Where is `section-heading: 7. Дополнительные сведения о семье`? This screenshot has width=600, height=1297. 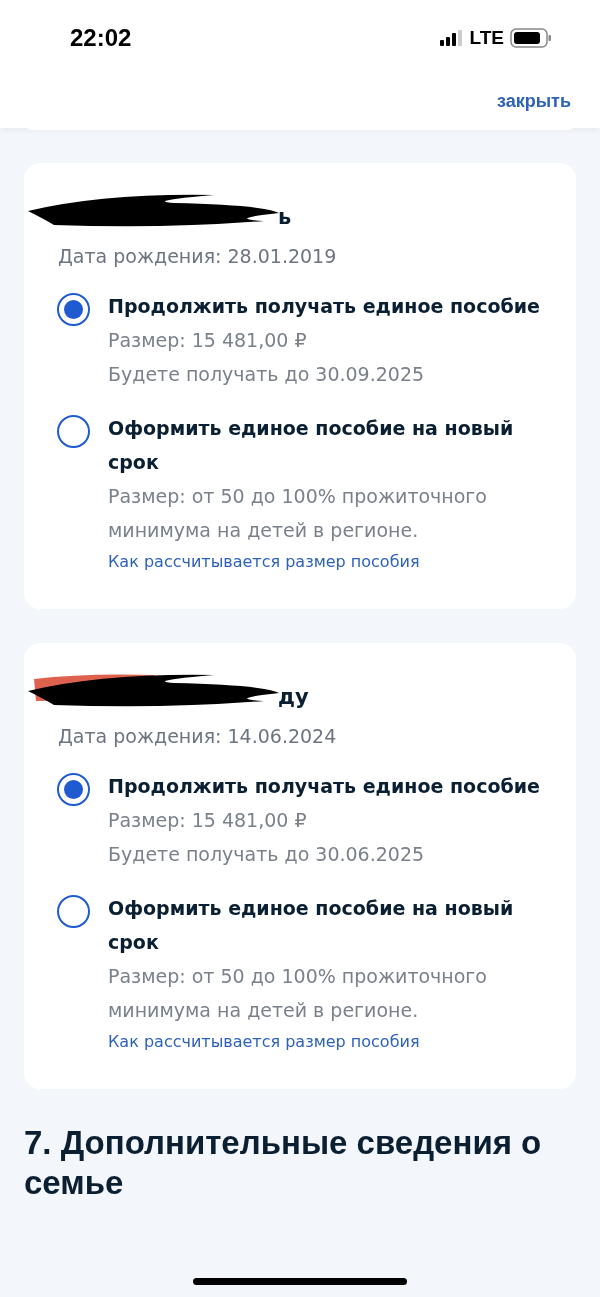
section-heading: 7. Дополнительные сведения о семье is located at coordinates (283, 1163).